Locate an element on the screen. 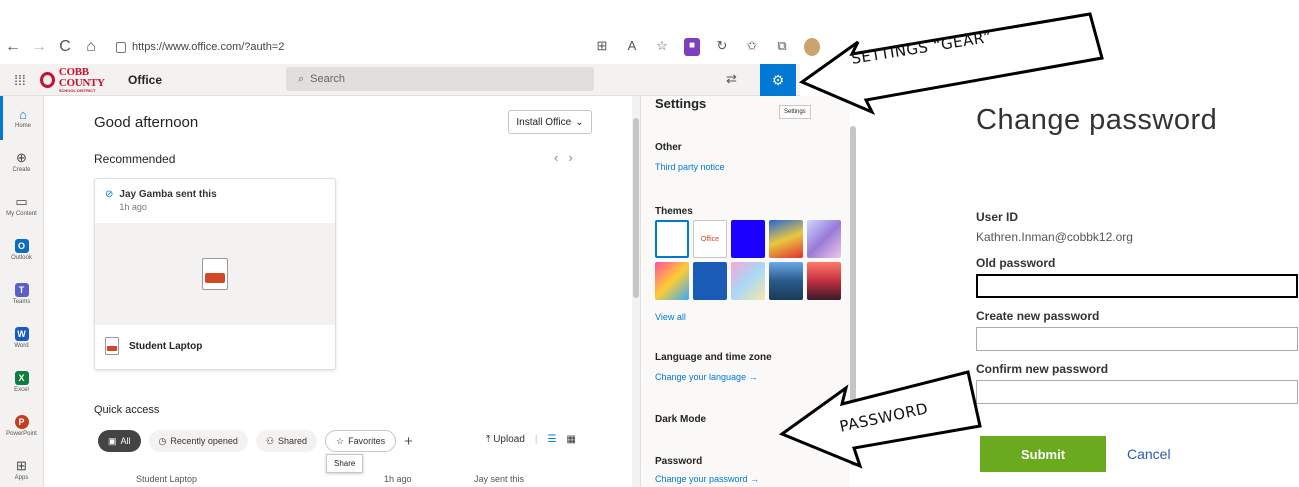  filter-recently-opened: ◷ Recently opened is located at coordinates (198, 441).